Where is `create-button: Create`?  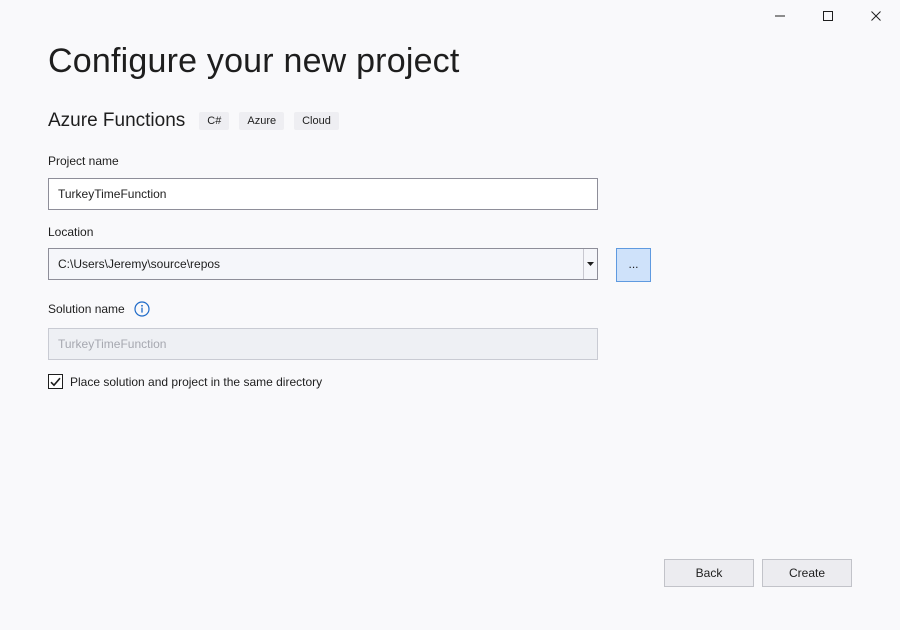 create-button: Create is located at coordinates (807, 573).